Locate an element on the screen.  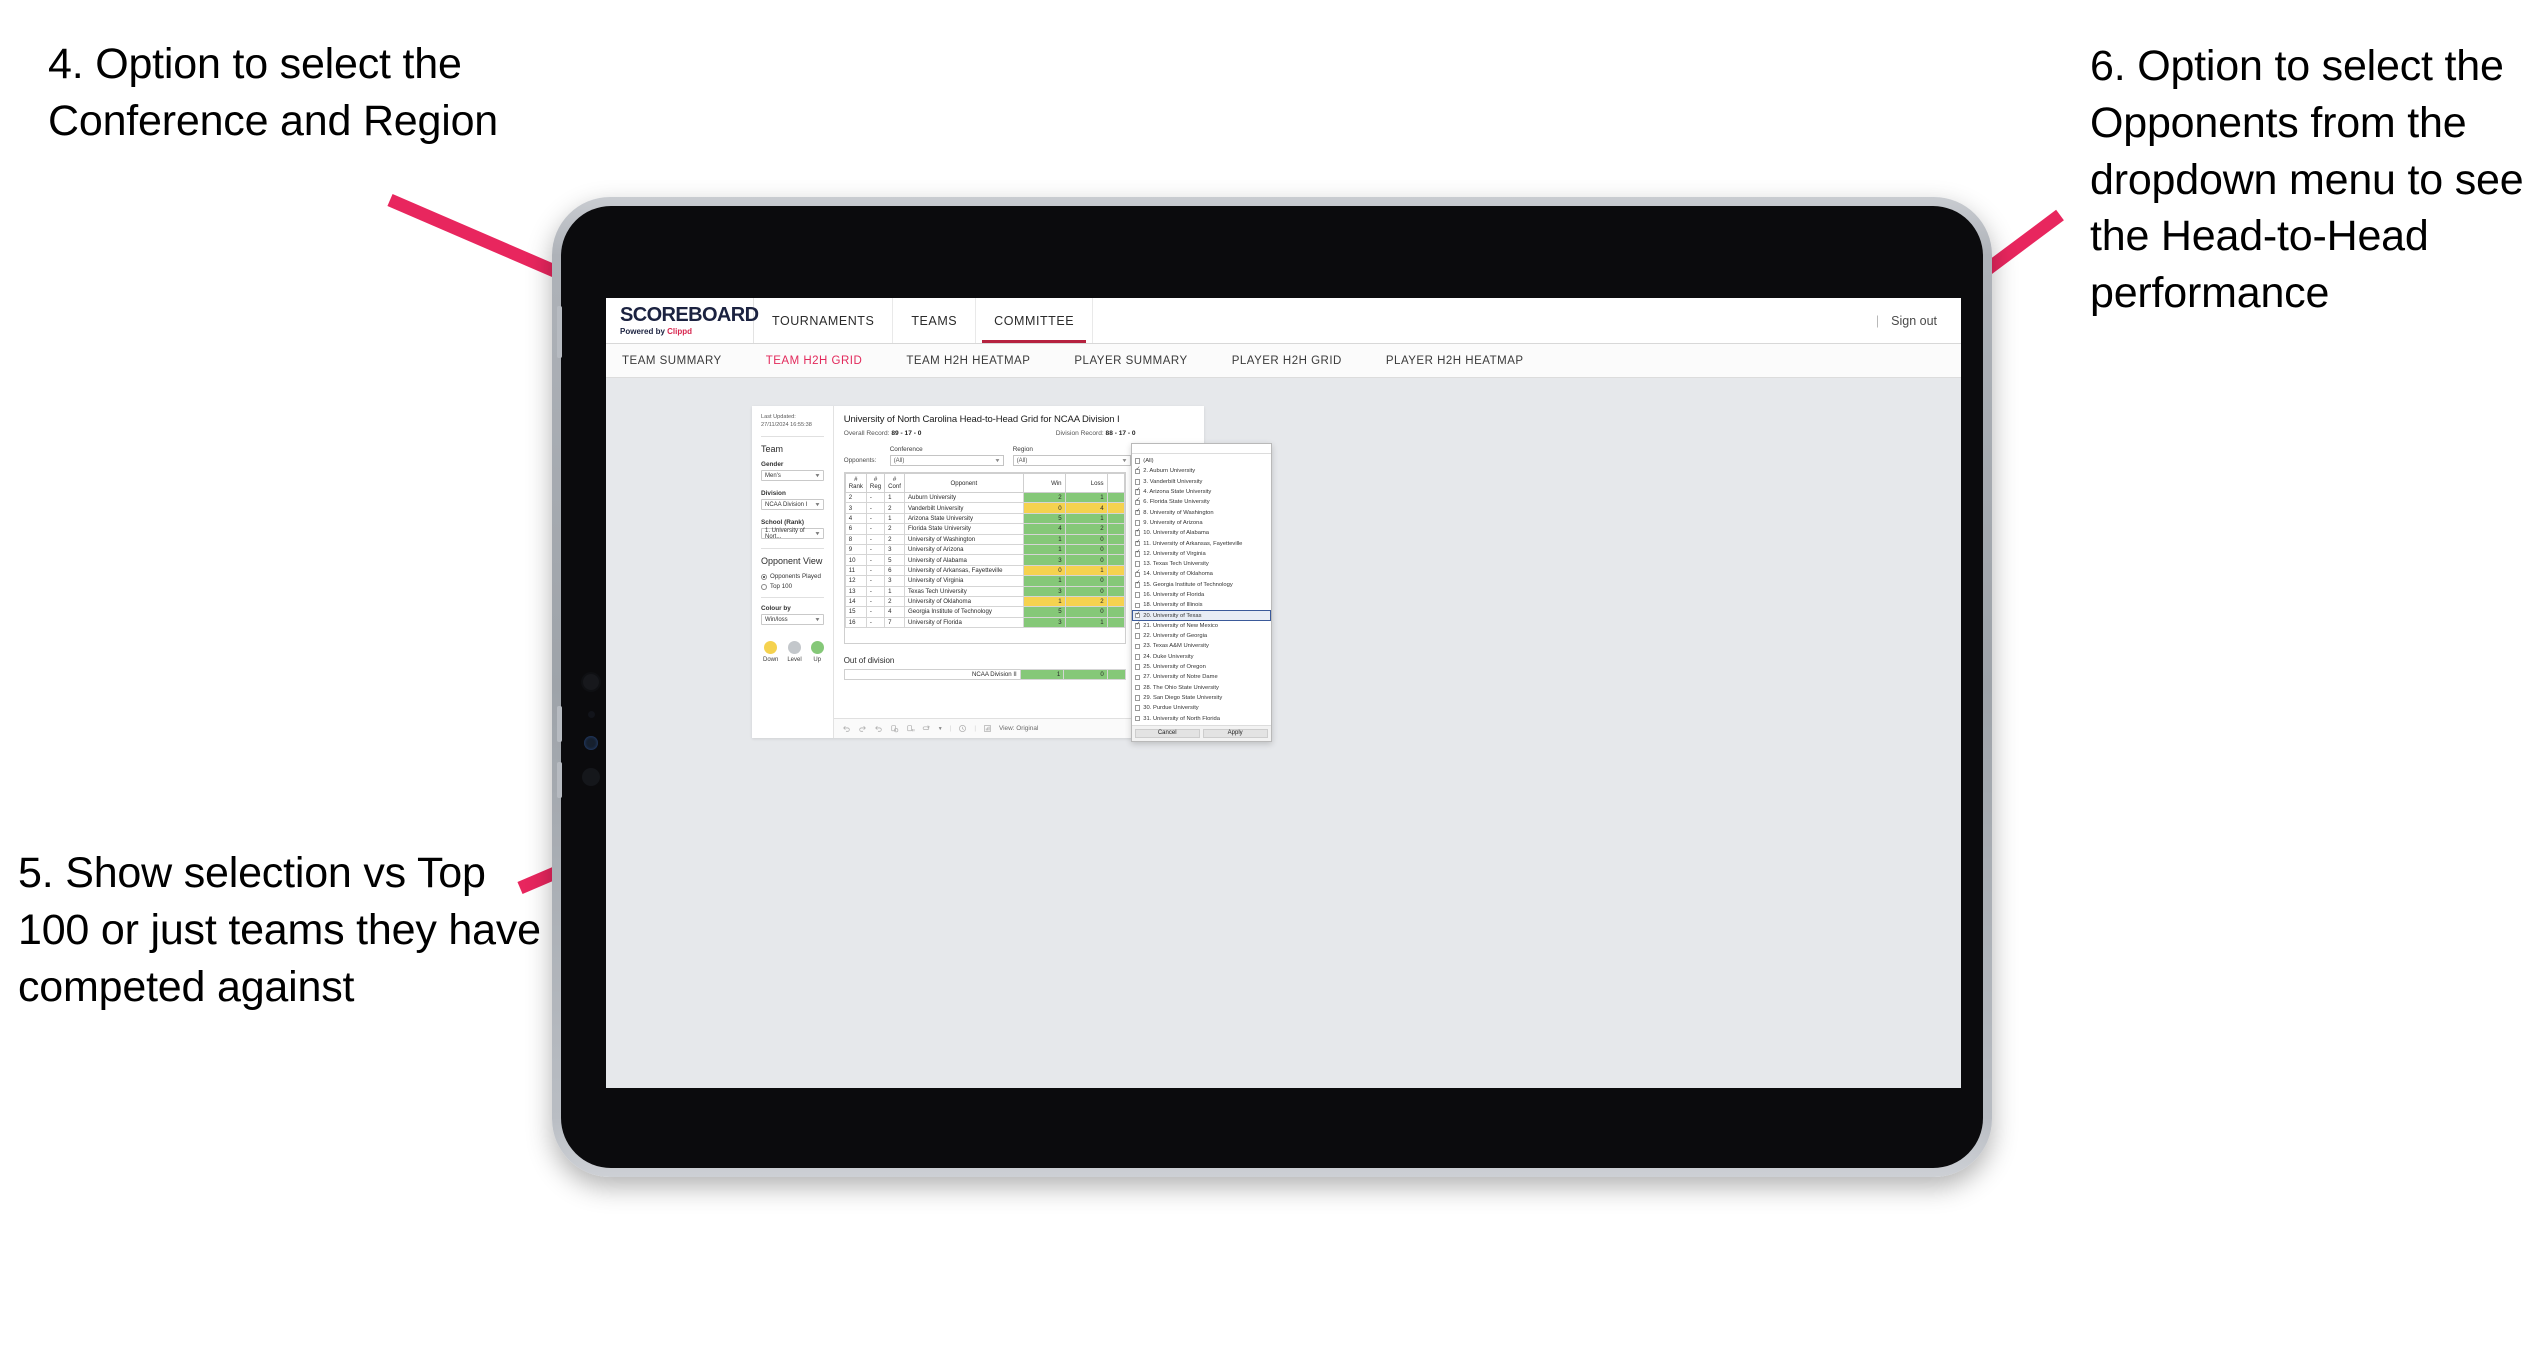
table-row: 6-2 Florida State University 4 2 is located at coordinates (984, 529).